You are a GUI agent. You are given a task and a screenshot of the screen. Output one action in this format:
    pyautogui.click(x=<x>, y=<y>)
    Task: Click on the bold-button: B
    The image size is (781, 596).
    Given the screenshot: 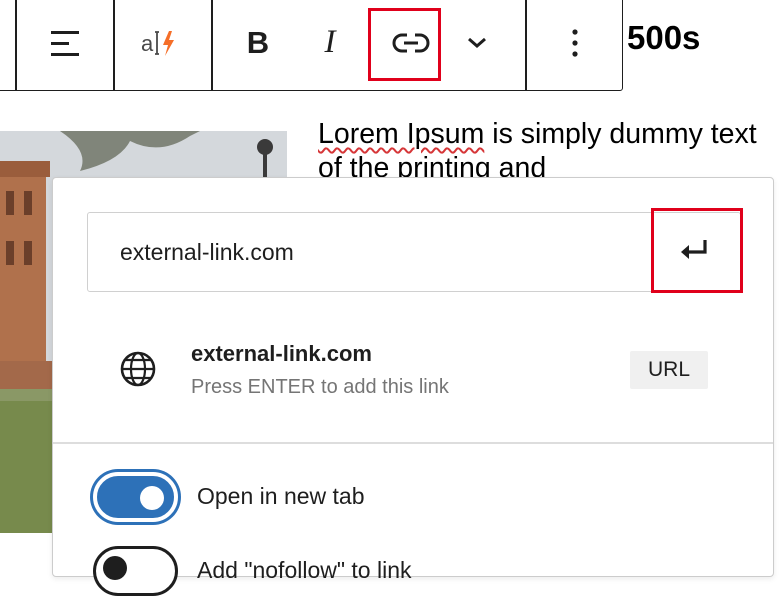 What is the action you would take?
    pyautogui.click(x=258, y=42)
    